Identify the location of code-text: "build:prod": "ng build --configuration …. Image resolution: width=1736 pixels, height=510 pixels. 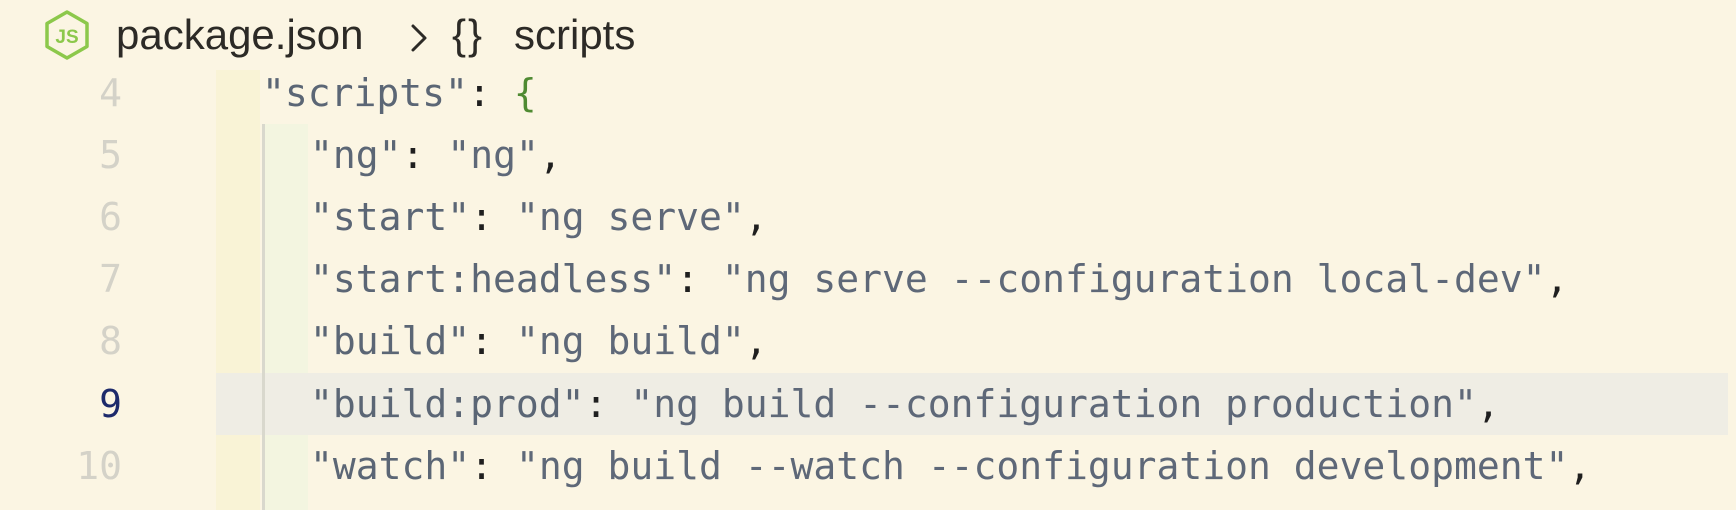
(905, 404).